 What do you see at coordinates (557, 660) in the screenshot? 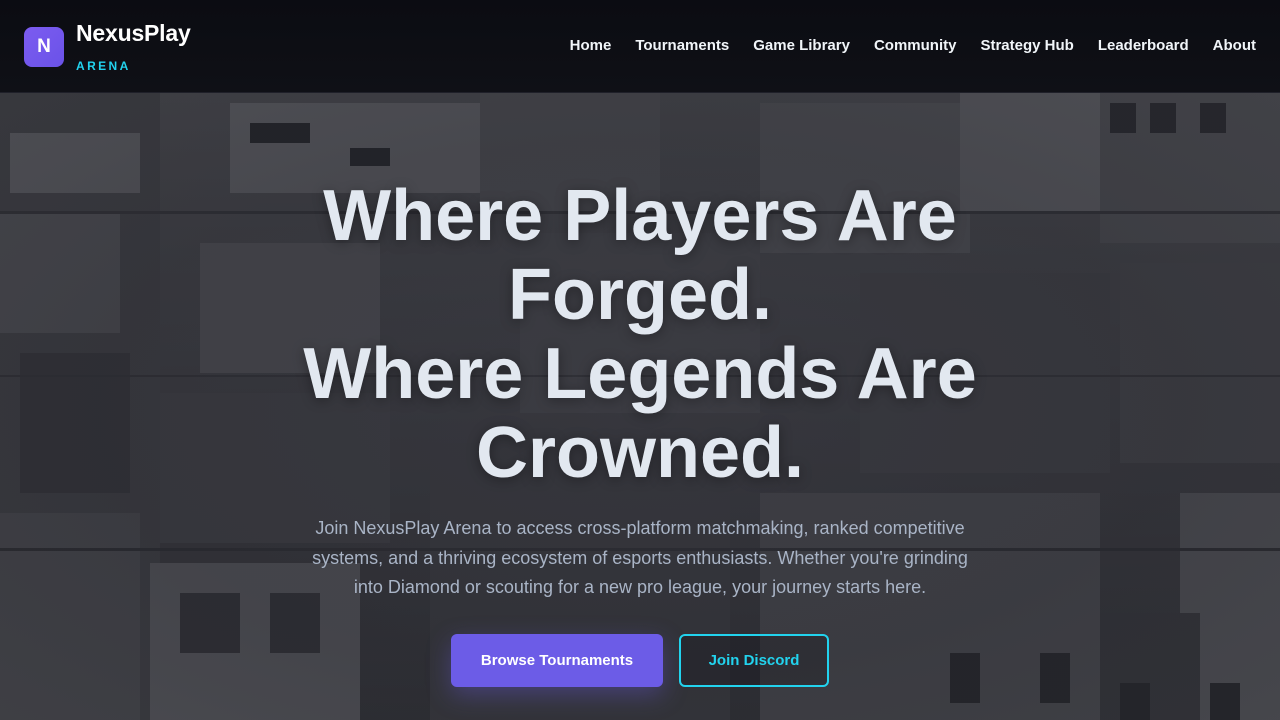
I see `browse-tournaments-button: Browse Tournaments` at bounding box center [557, 660].